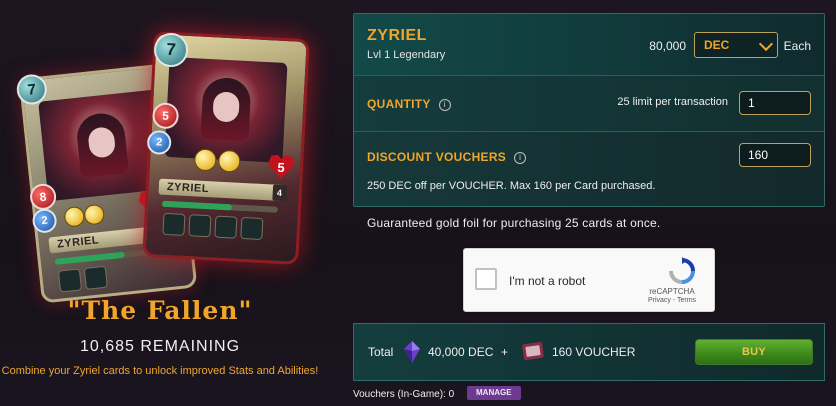  Describe the element at coordinates (766, 44) in the screenshot. I see `chevron-down-icon` at that location.